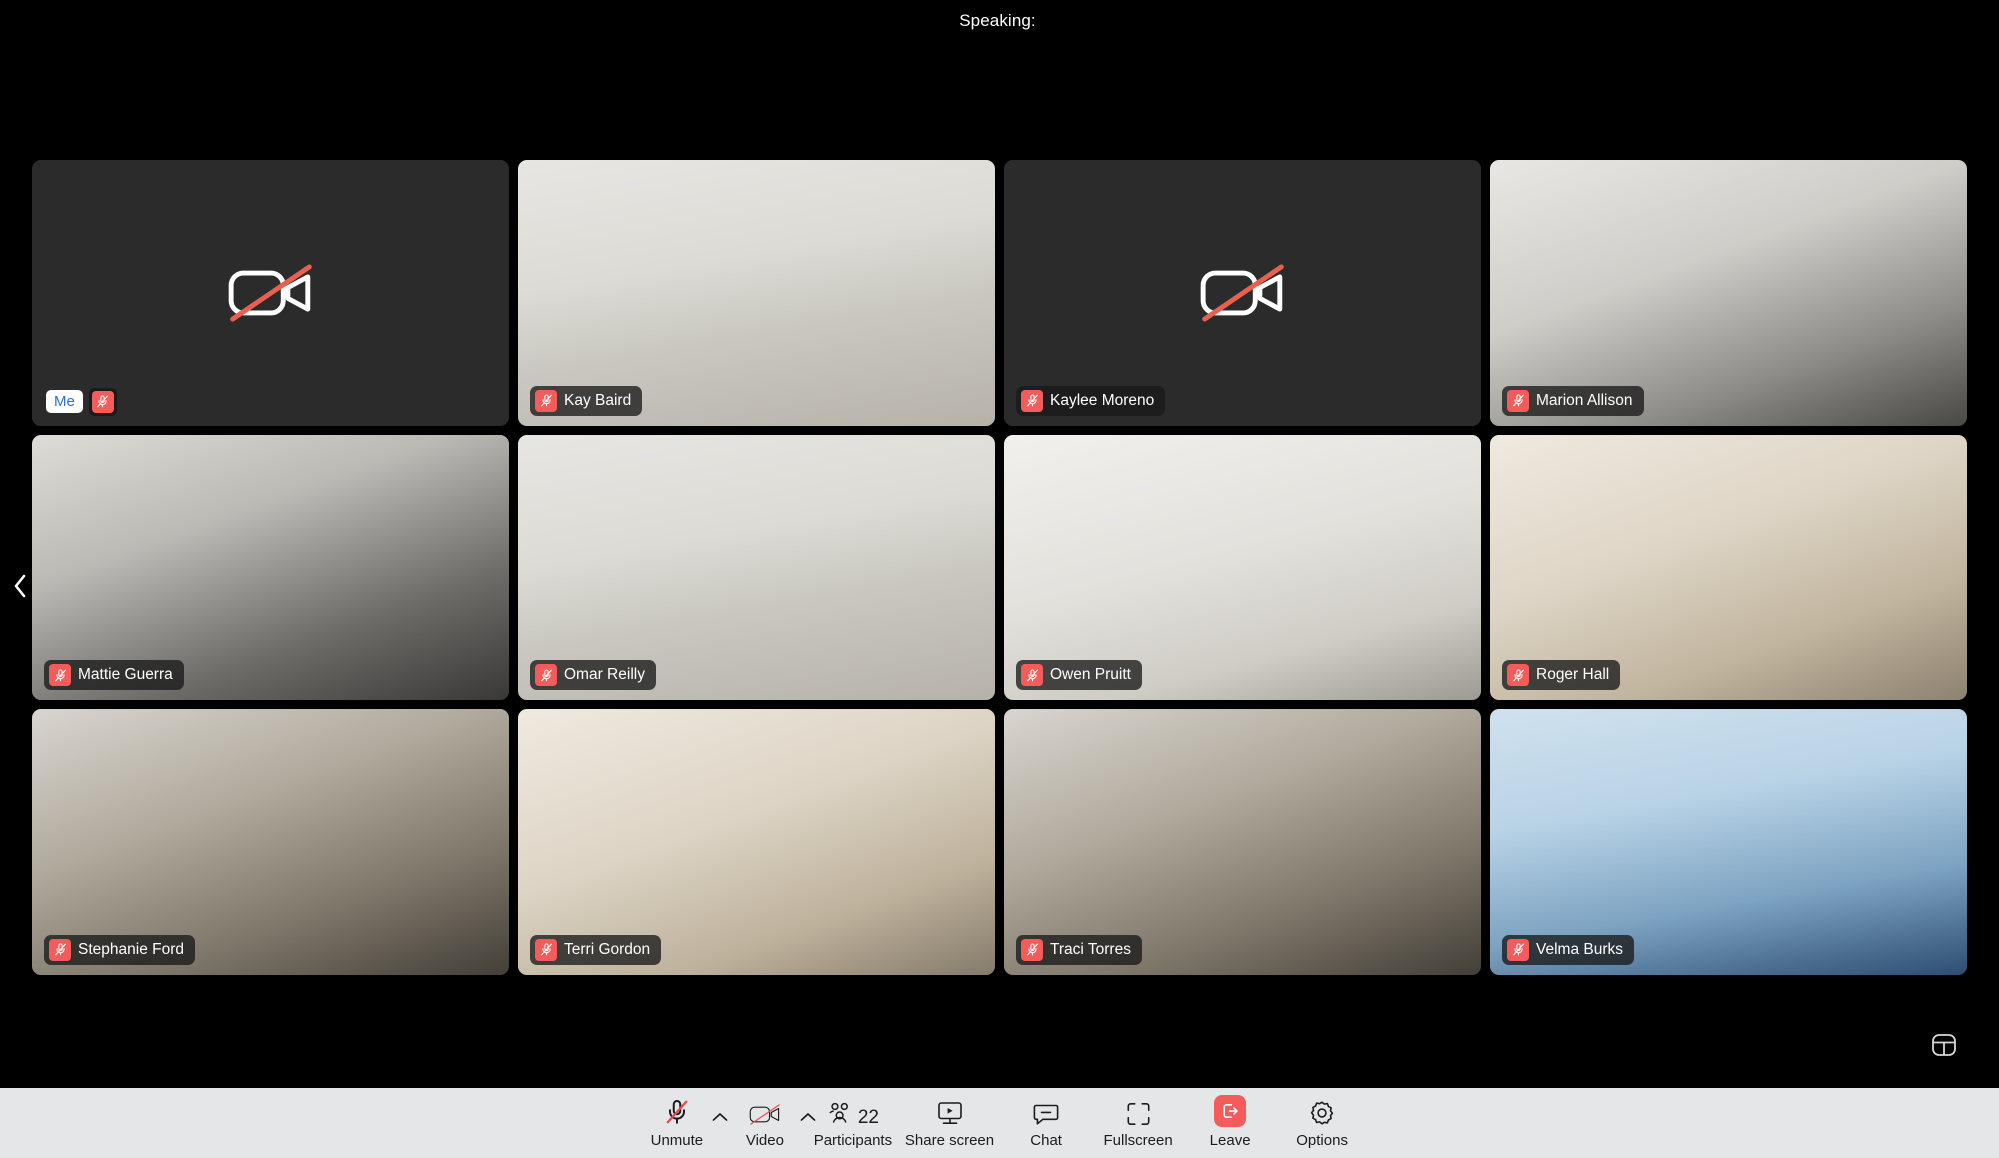 This screenshot has height=1158, width=1999. What do you see at coordinates (1090, 675) in the screenshot?
I see `participant-name: Owen Pruitt` at bounding box center [1090, 675].